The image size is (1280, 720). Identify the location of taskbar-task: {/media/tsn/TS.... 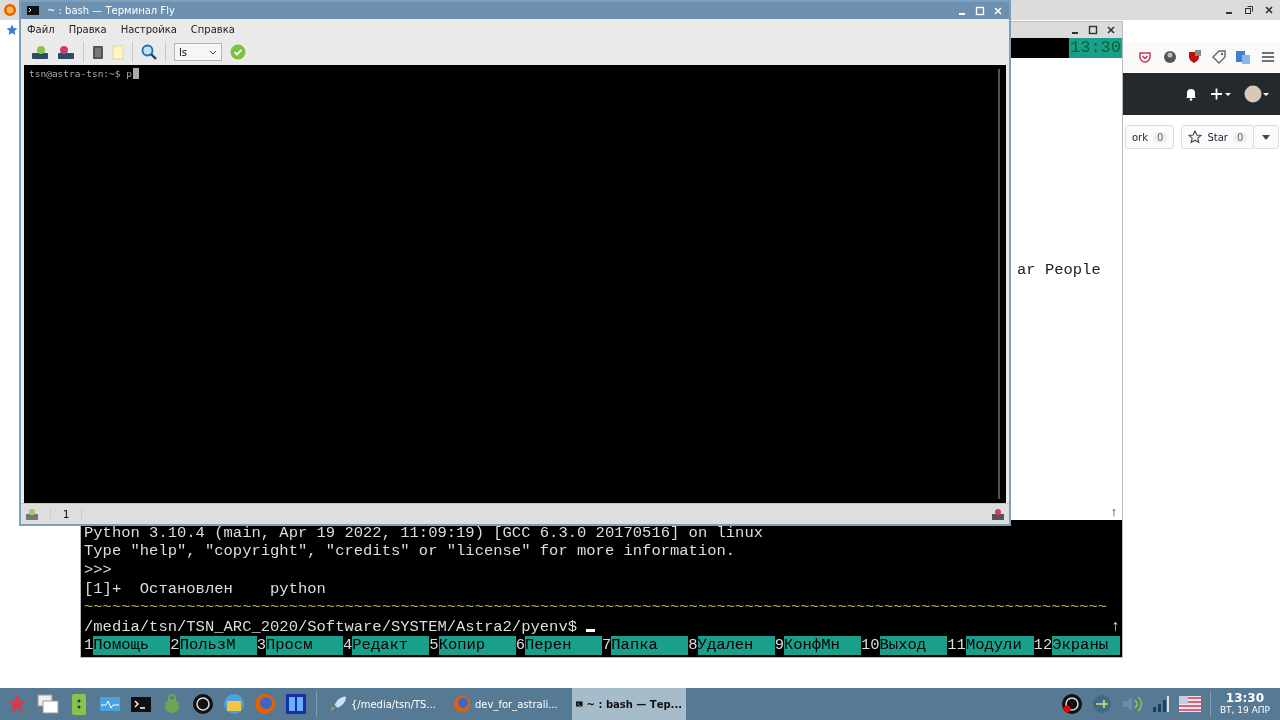
(383, 704).